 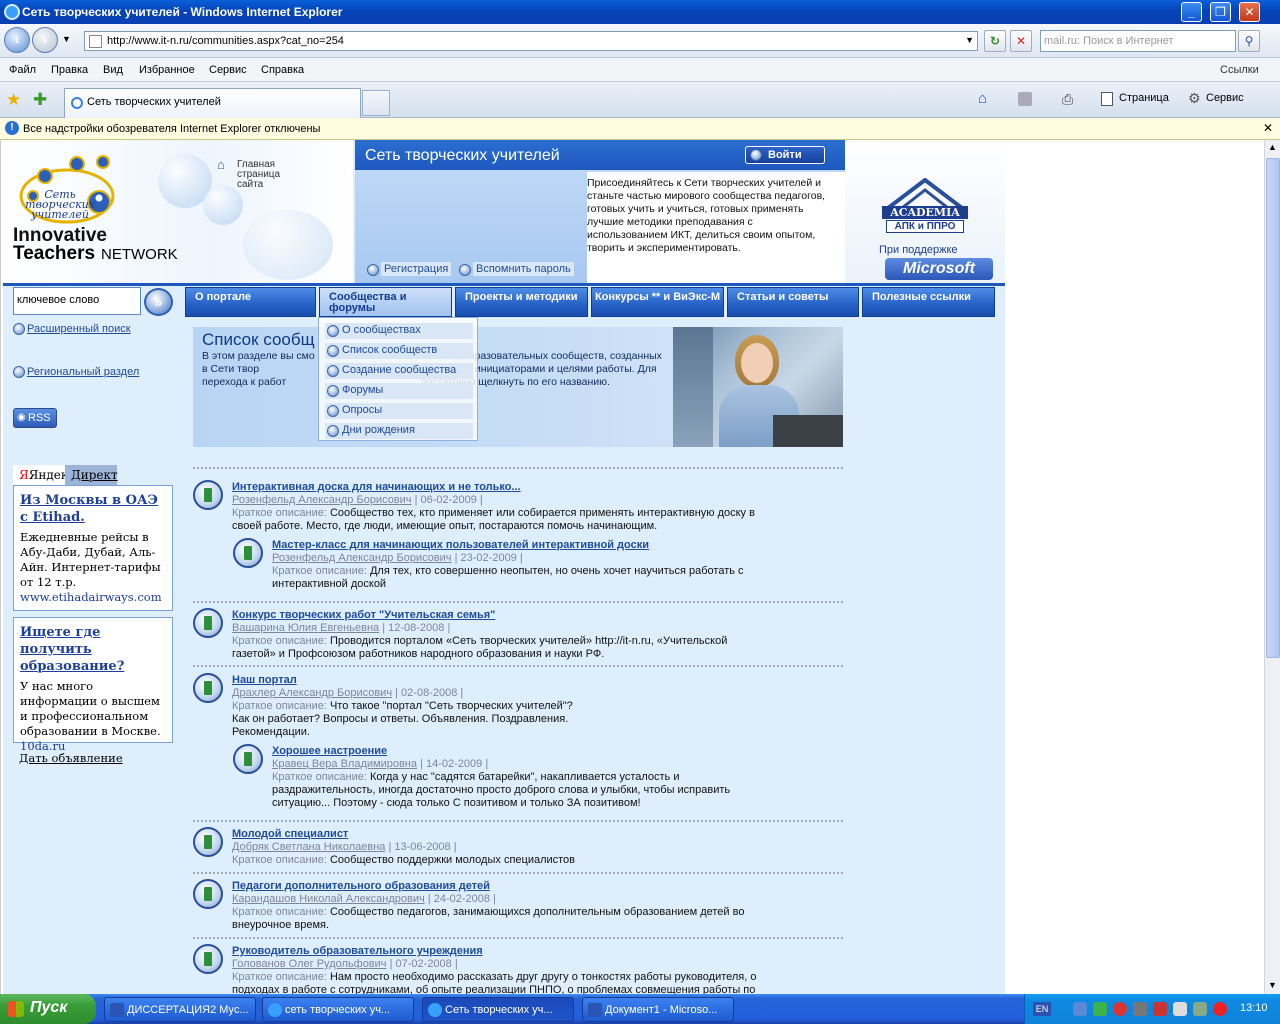 What do you see at coordinates (71, 758) in the screenshot?
I see `give-ad-link: Дать объявление` at bounding box center [71, 758].